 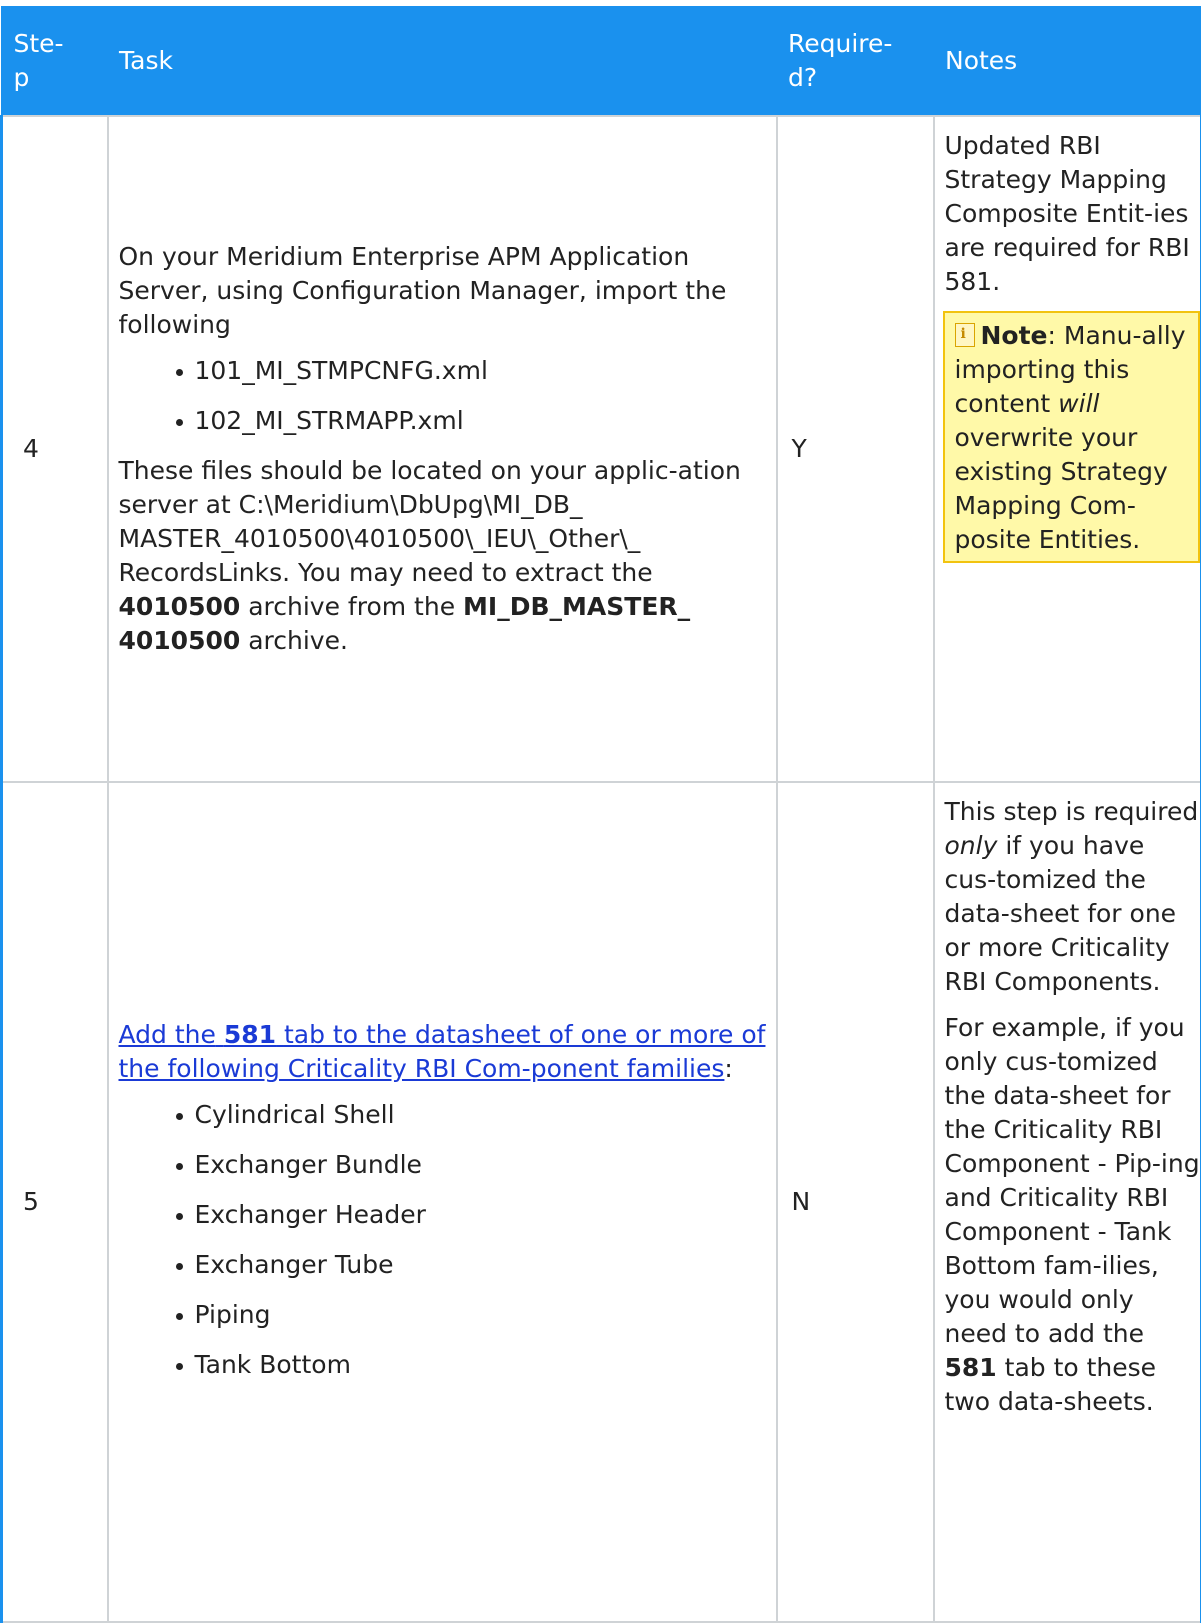 I want to click on header-notes: Notes, so click(x=1067, y=62).